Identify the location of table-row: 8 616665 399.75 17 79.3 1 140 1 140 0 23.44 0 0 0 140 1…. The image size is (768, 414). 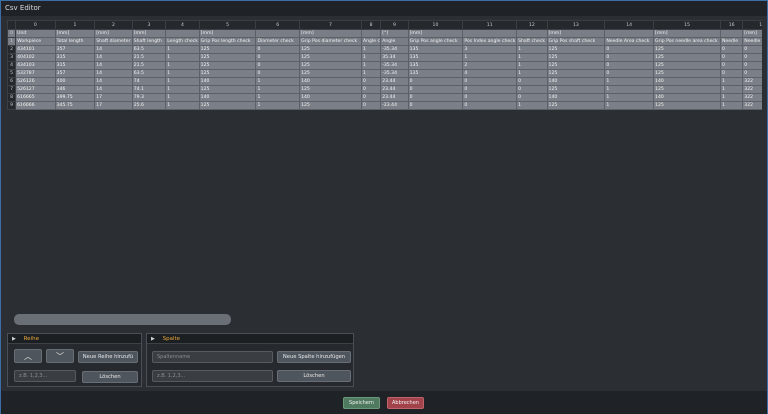
(384, 97).